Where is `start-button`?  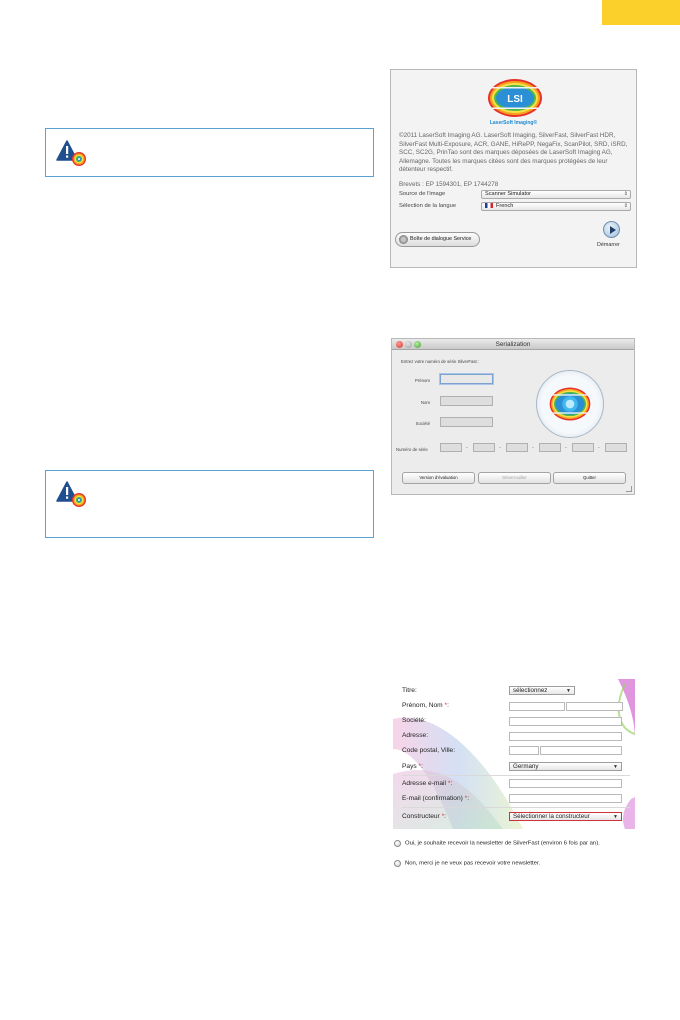
start-button is located at coordinates (611, 229).